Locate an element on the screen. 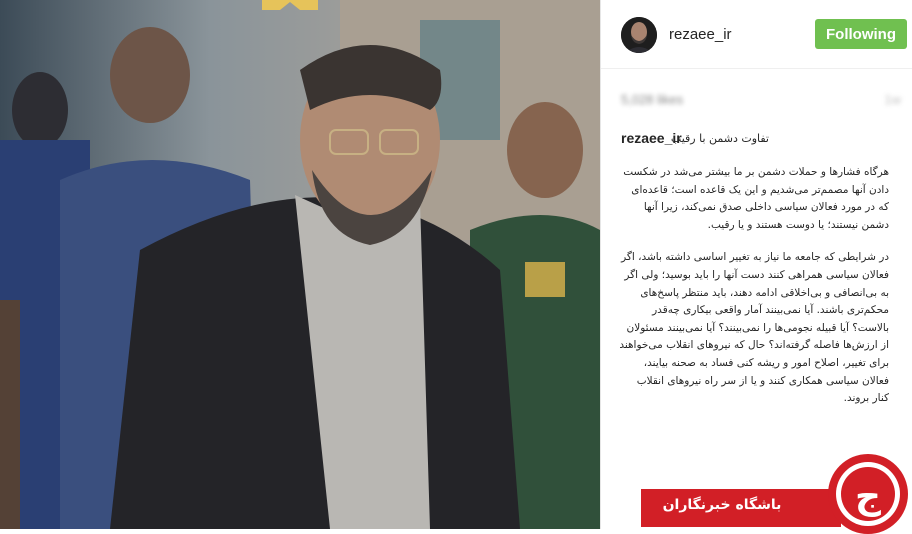 This screenshot has width=912, height=534. caption-title: تفاوت دشمن با رقیب is located at coordinates (719, 138).